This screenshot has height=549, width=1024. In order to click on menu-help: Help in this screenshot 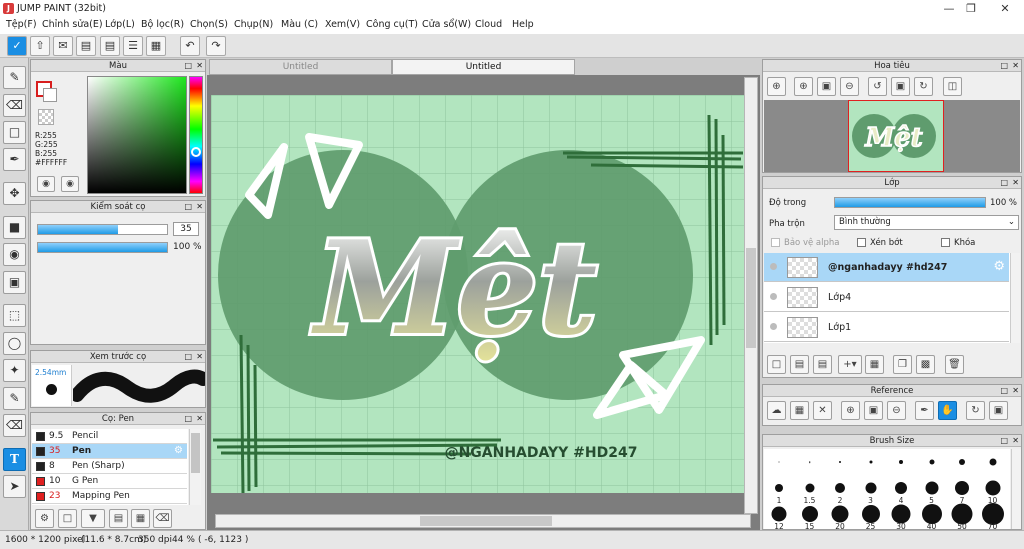, I will do `click(523, 24)`.